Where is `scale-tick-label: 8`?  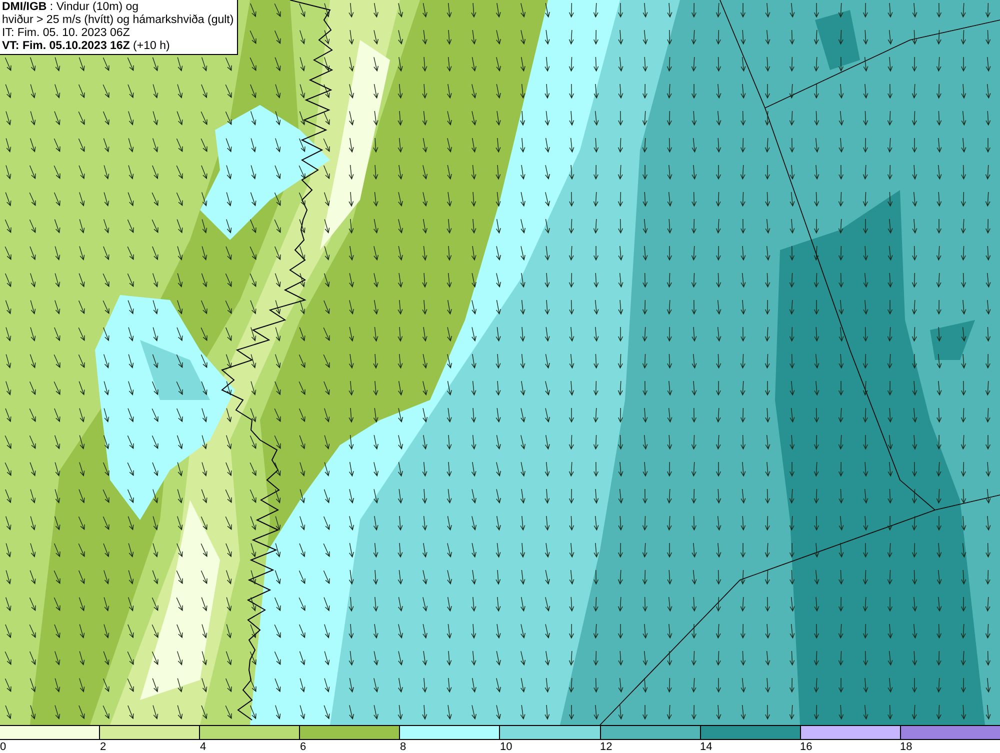 scale-tick-label: 8 is located at coordinates (403, 747).